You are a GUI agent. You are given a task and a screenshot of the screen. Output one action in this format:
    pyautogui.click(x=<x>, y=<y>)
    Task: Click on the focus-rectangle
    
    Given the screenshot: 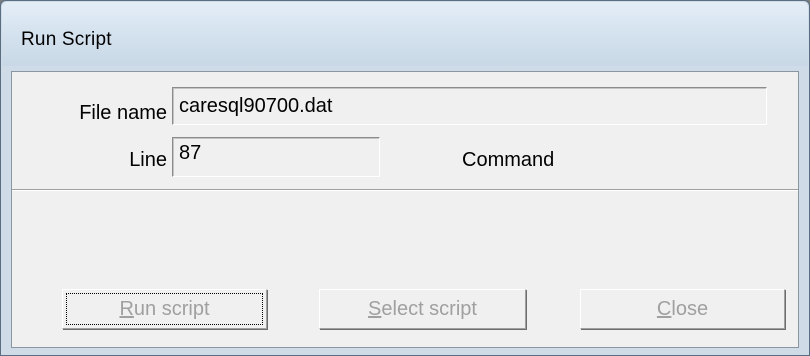 What is the action you would take?
    pyautogui.click(x=164, y=309)
    